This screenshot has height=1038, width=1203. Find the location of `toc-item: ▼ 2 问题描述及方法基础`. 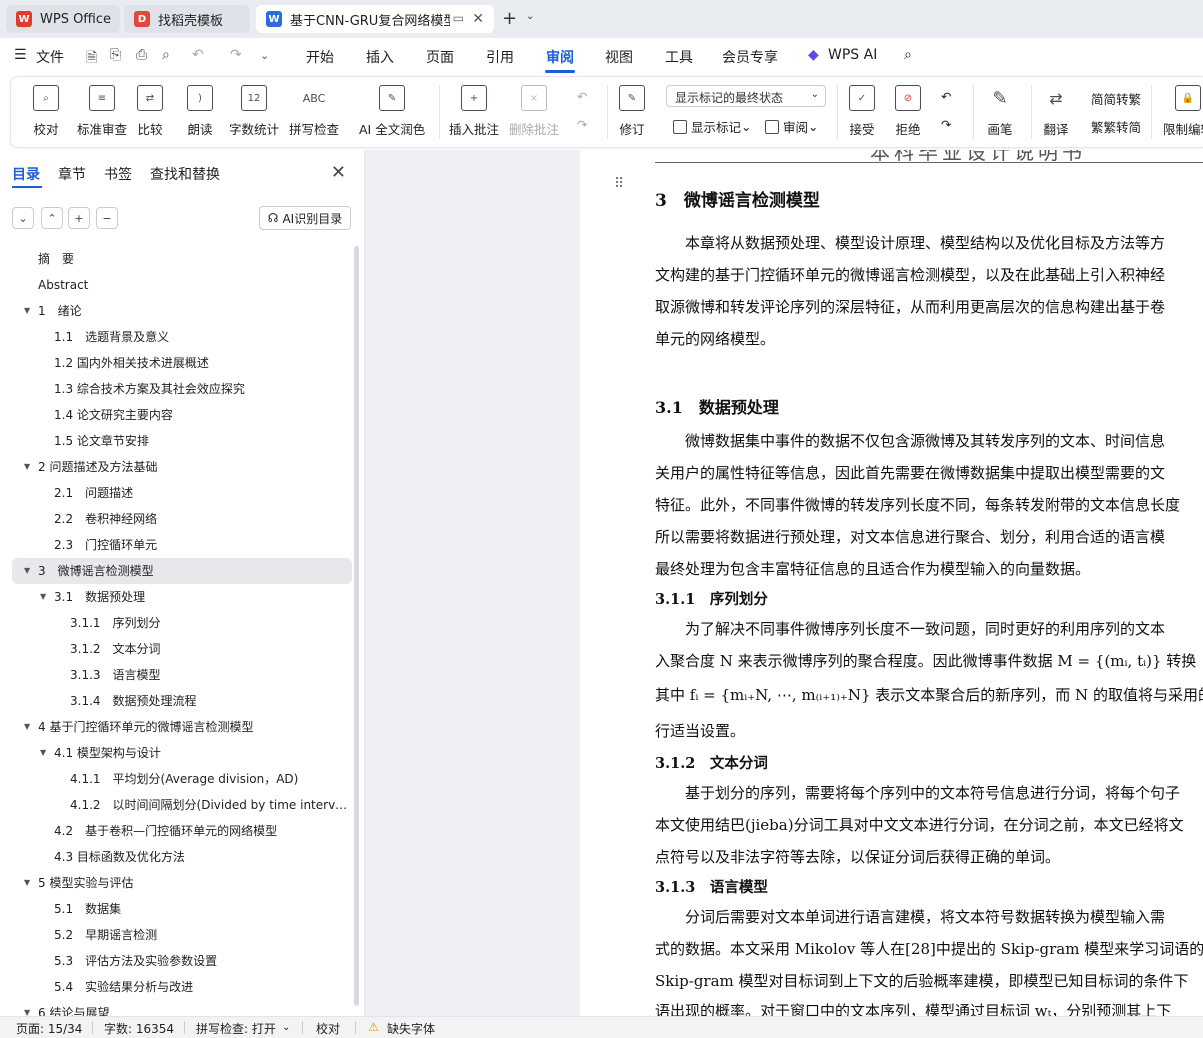

toc-item: ▼ 2 问题描述及方法基础 is located at coordinates (182, 467).